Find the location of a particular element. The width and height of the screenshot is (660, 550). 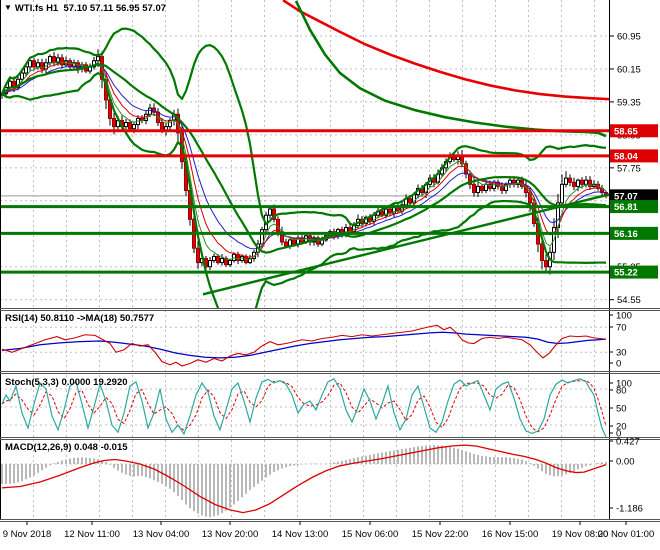

time-tick-label: 15 Nov 06:00 is located at coordinates (370, 534).